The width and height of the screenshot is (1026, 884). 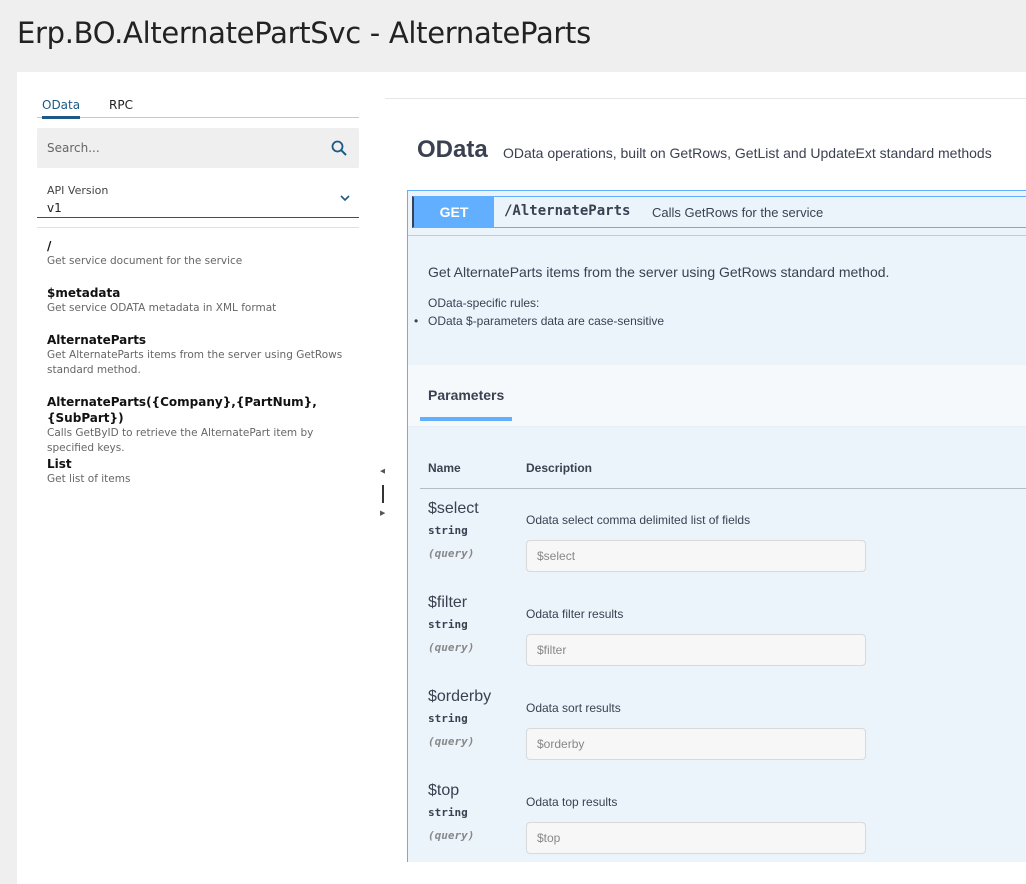 I want to click on endpoint-desc: Get service document for the service, so click(x=145, y=261).